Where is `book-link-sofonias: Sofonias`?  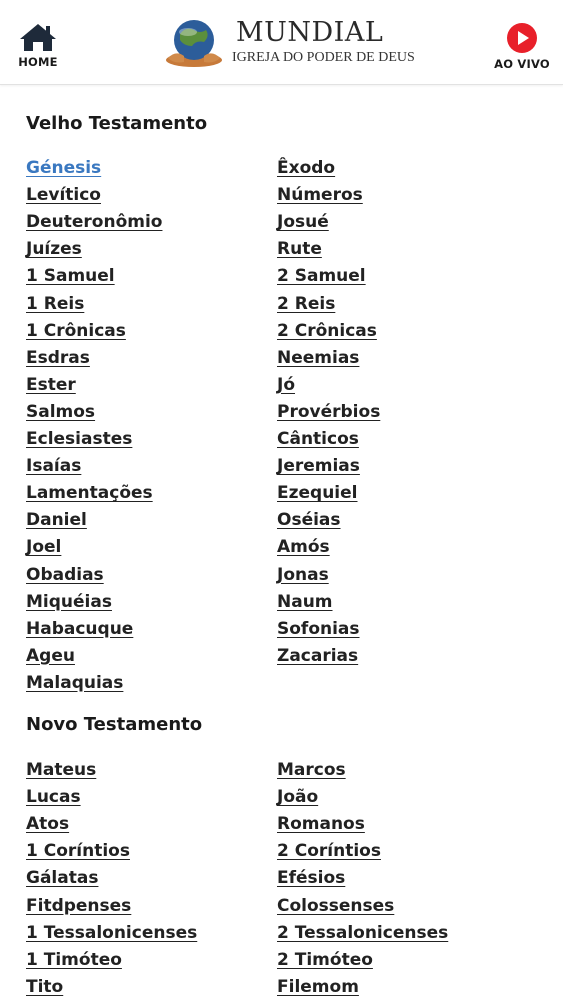
book-link-sofonias: Sofonias is located at coordinates (318, 629).